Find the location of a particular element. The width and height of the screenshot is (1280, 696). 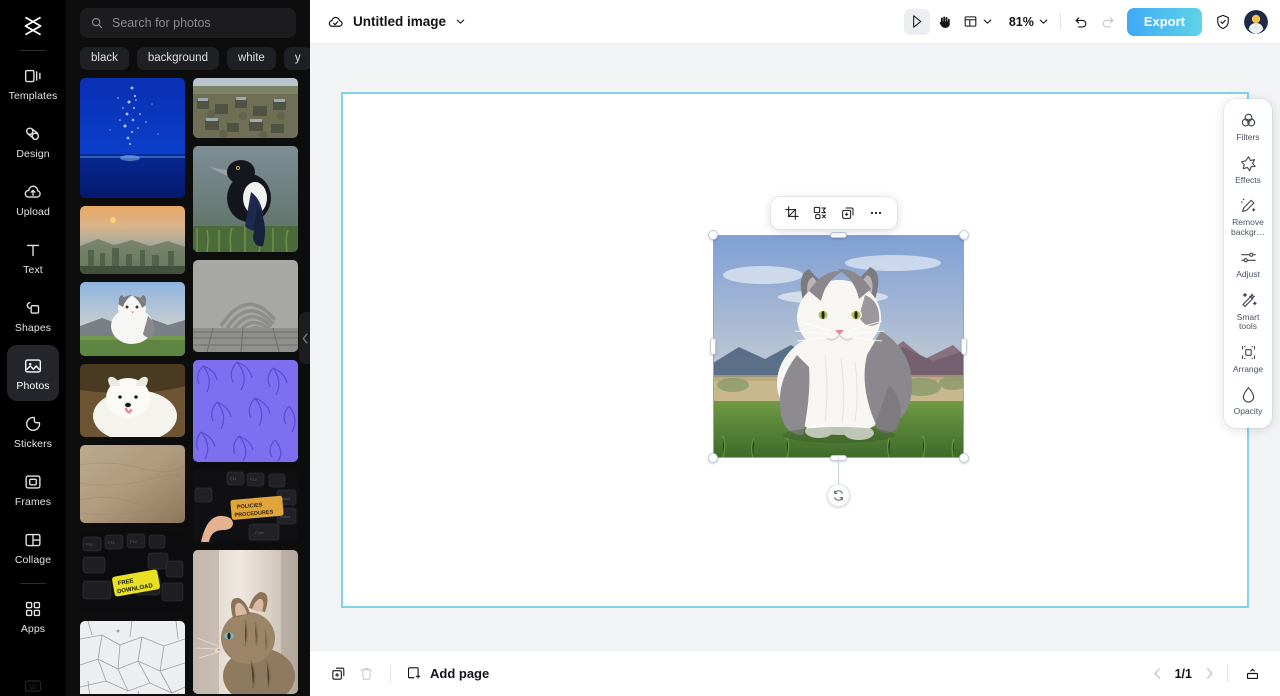

dock-item-adjust: Adjust is located at coordinates (1248, 263).